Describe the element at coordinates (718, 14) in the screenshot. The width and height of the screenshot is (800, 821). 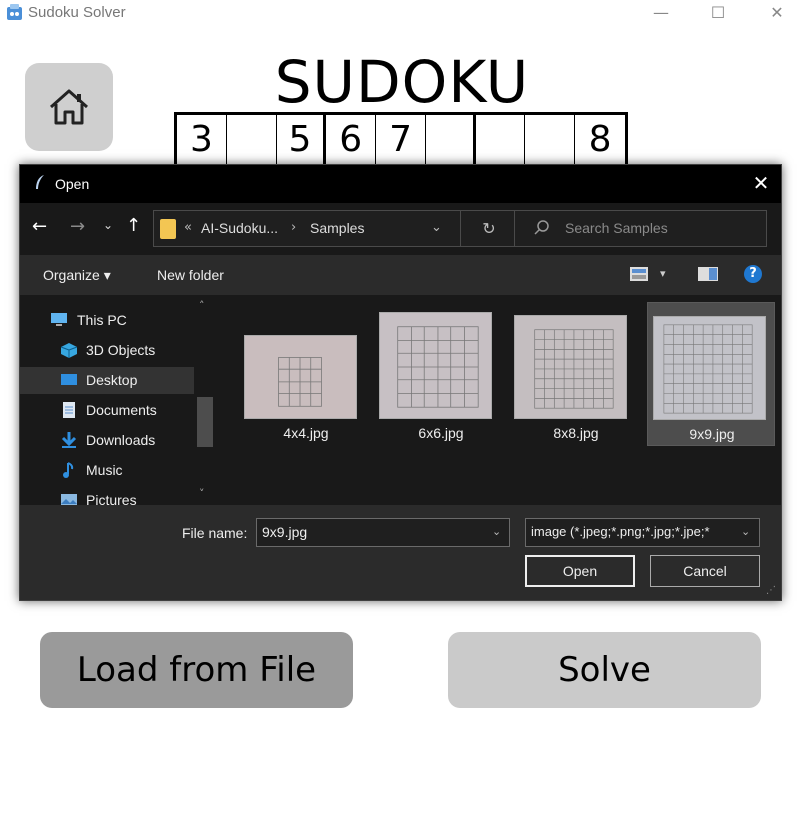
I see `maximize-button: ☐` at that location.